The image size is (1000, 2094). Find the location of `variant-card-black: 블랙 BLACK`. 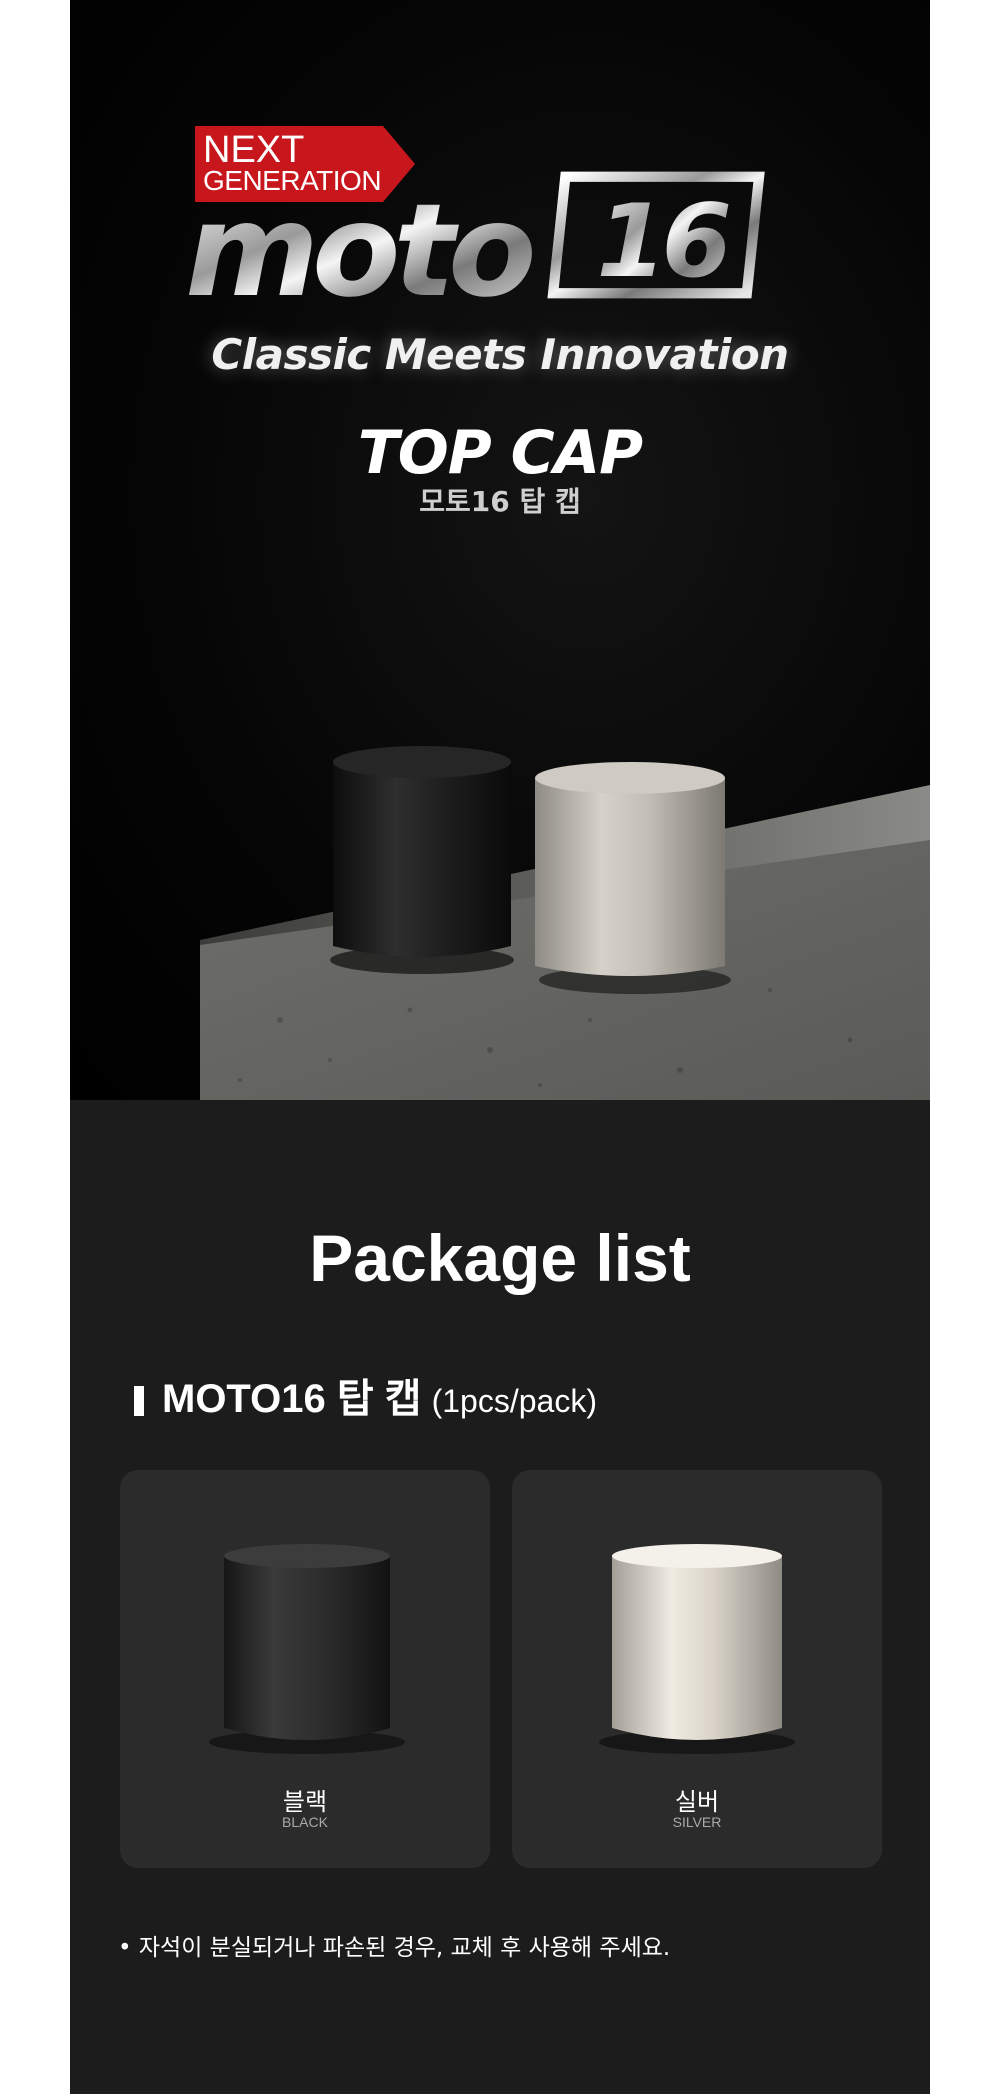

variant-card-black: 블랙 BLACK is located at coordinates (305, 1669).